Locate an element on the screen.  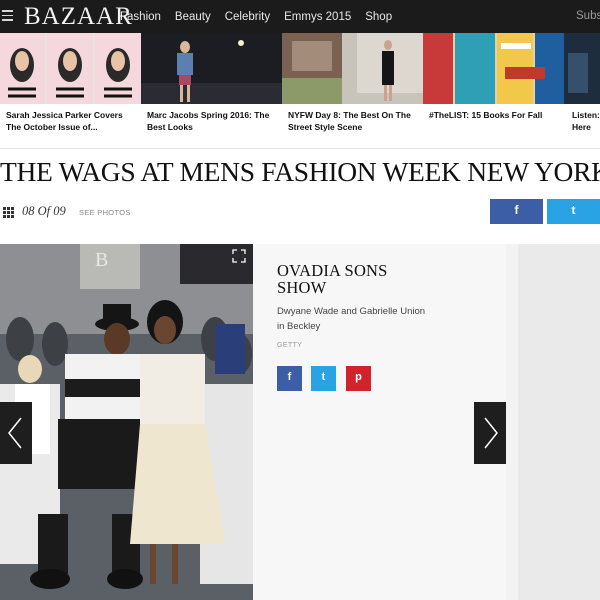
strip-item: #TheLIST: 15 Books For Fall is located at coordinates (493, 91).